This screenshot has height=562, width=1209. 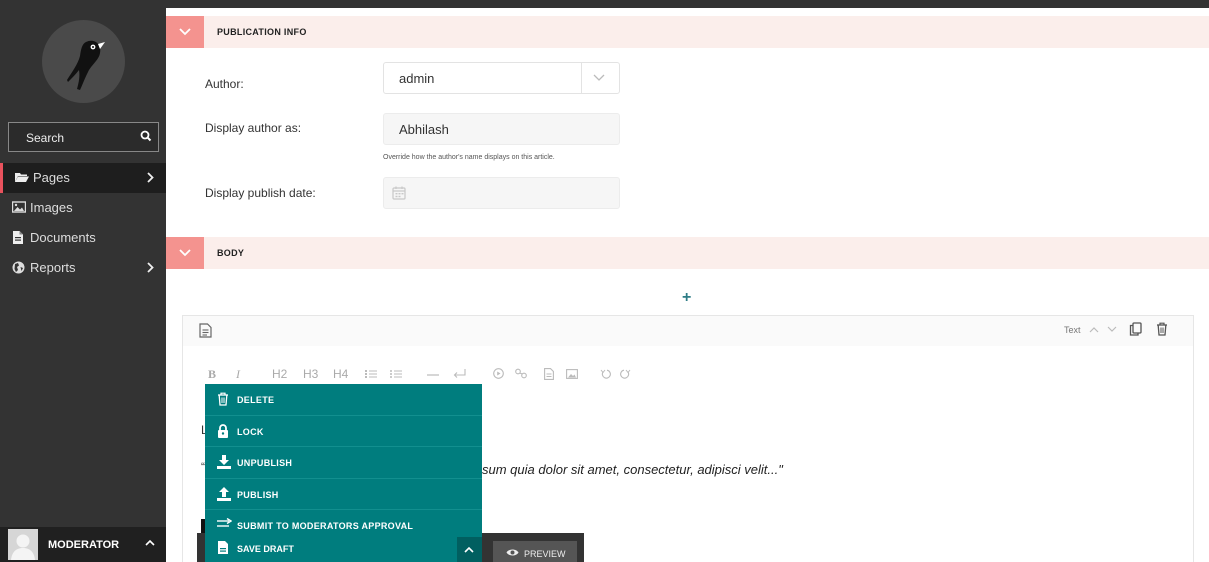 I want to click on save-draft-label: SAVE DRAFT, so click(x=265, y=549).